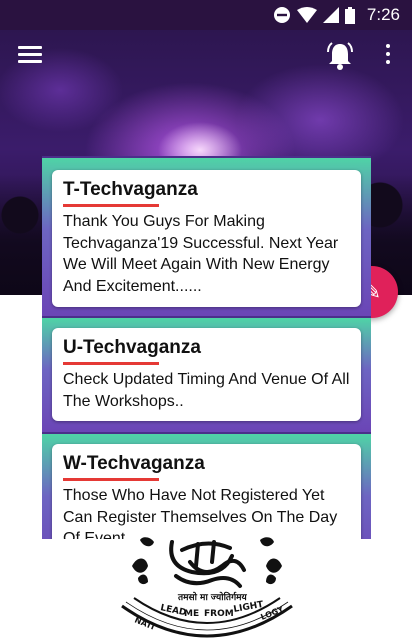  What do you see at coordinates (30, 56) in the screenshot?
I see `hamburger-menu-icon` at bounding box center [30, 56].